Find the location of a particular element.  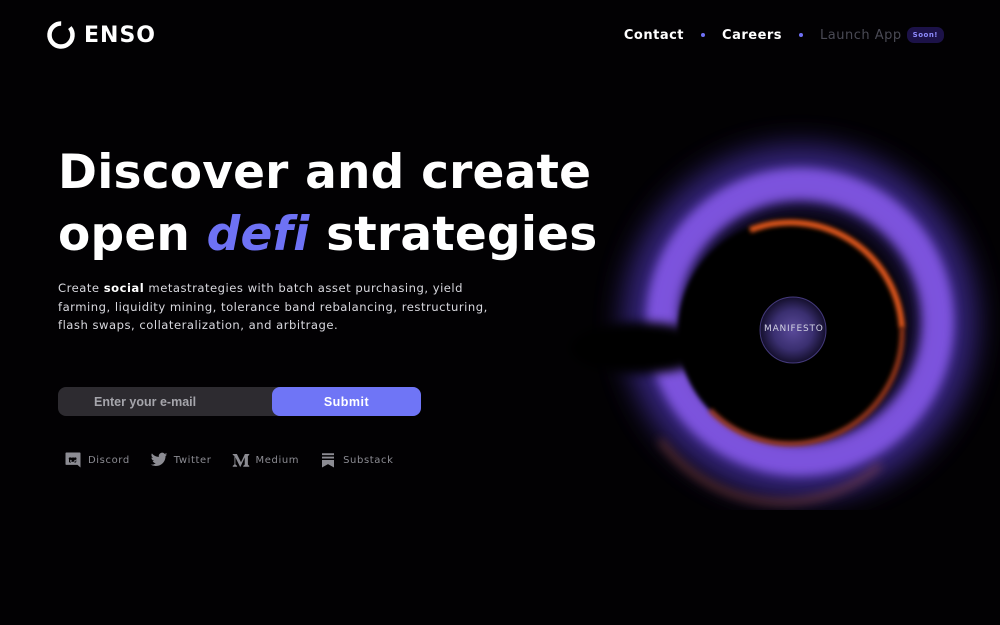

logo-text: ENSO is located at coordinates (120, 35).